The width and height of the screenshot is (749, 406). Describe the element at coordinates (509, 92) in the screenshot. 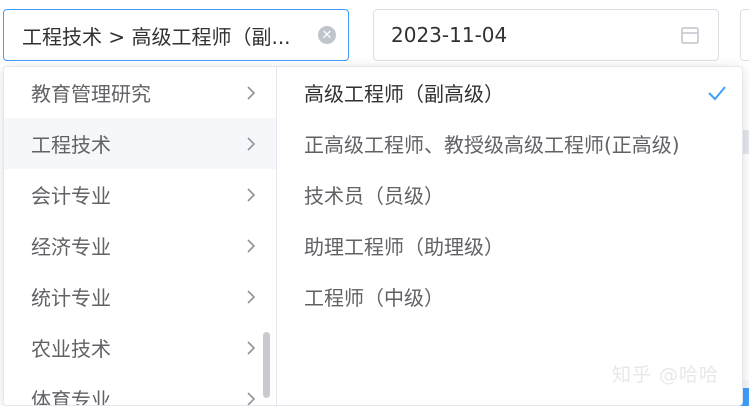

I see `cascader-option: 高级工程师（副高级）` at that location.